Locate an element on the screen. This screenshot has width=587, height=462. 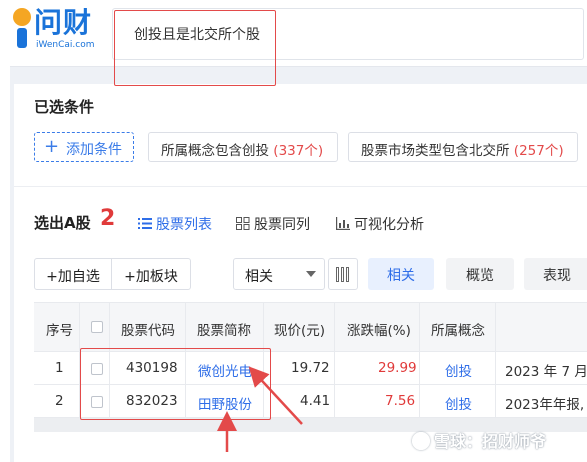
section-divider is located at coordinates (300, 186).